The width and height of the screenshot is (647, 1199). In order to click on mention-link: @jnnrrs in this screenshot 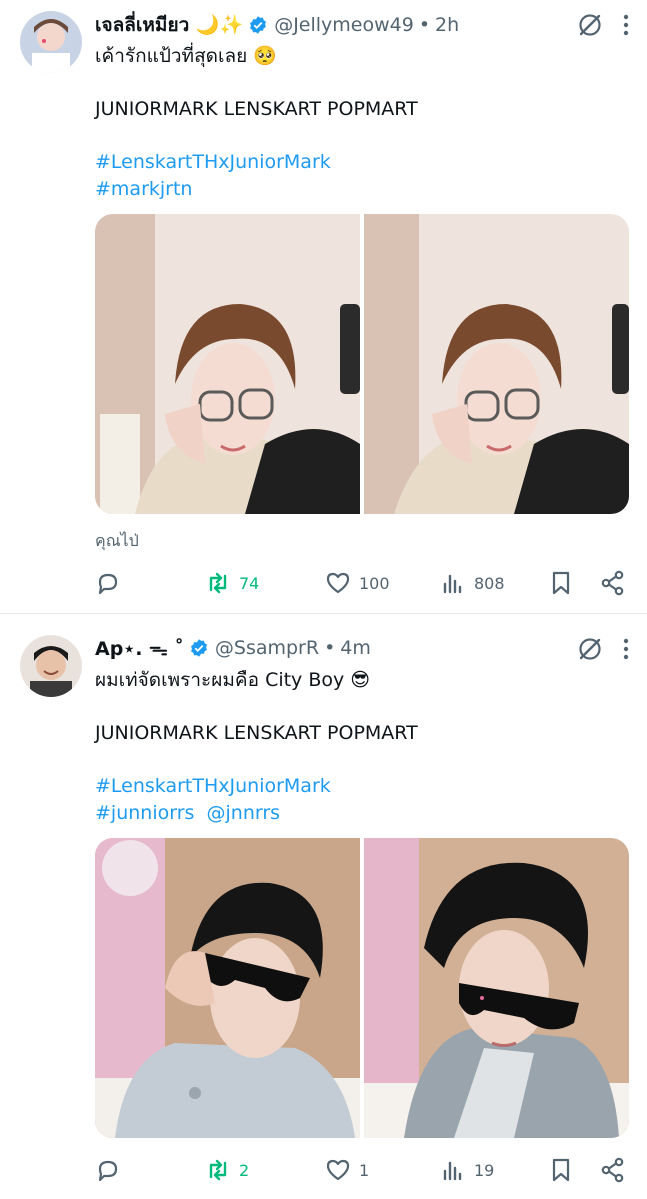, I will do `click(244, 813)`.